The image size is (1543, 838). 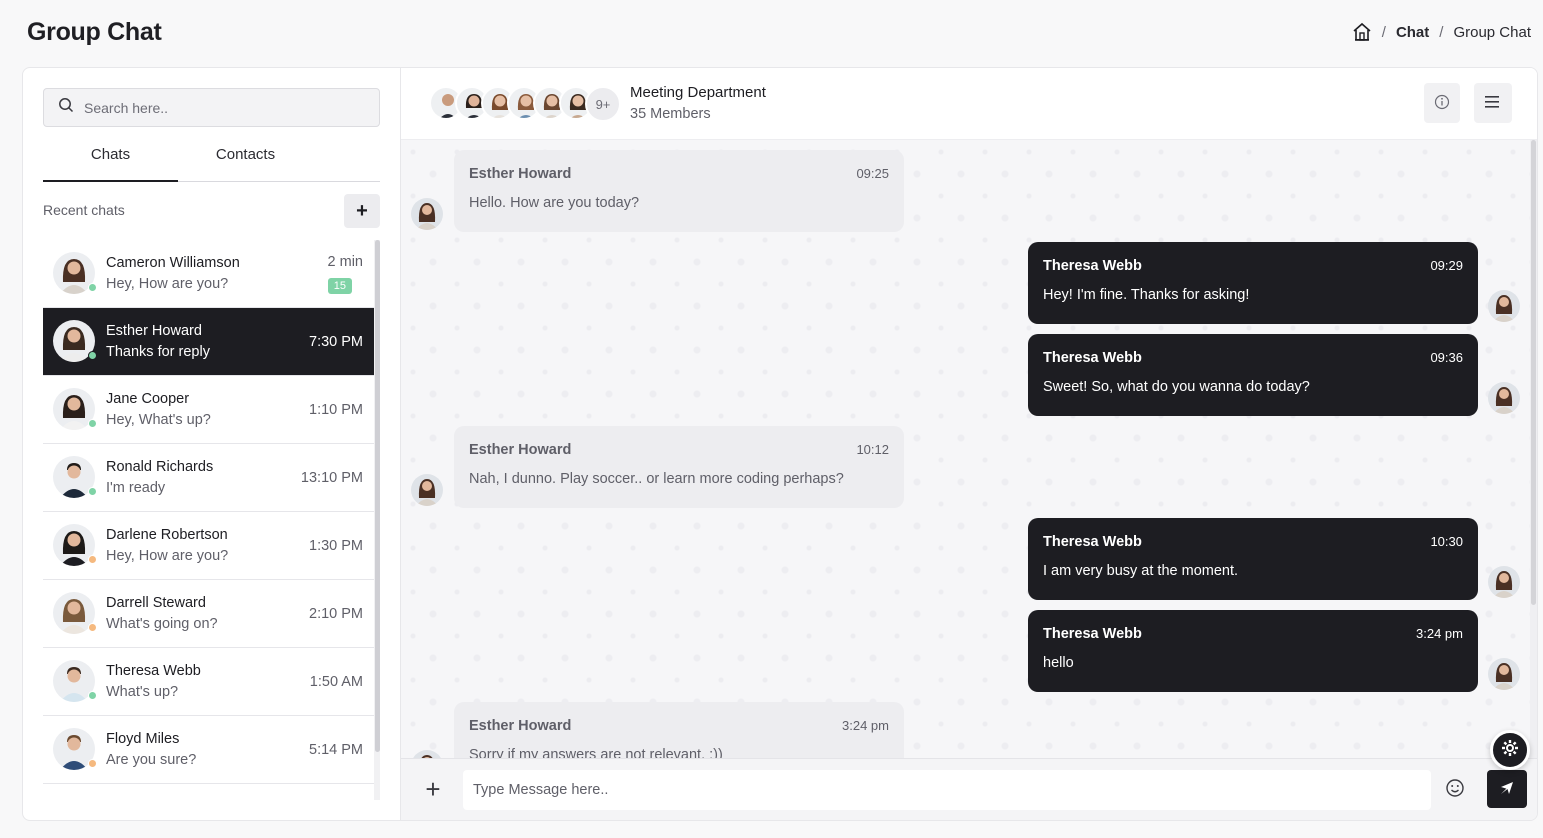 What do you see at coordinates (110, 160) in the screenshot?
I see `tab-chats: Chats` at bounding box center [110, 160].